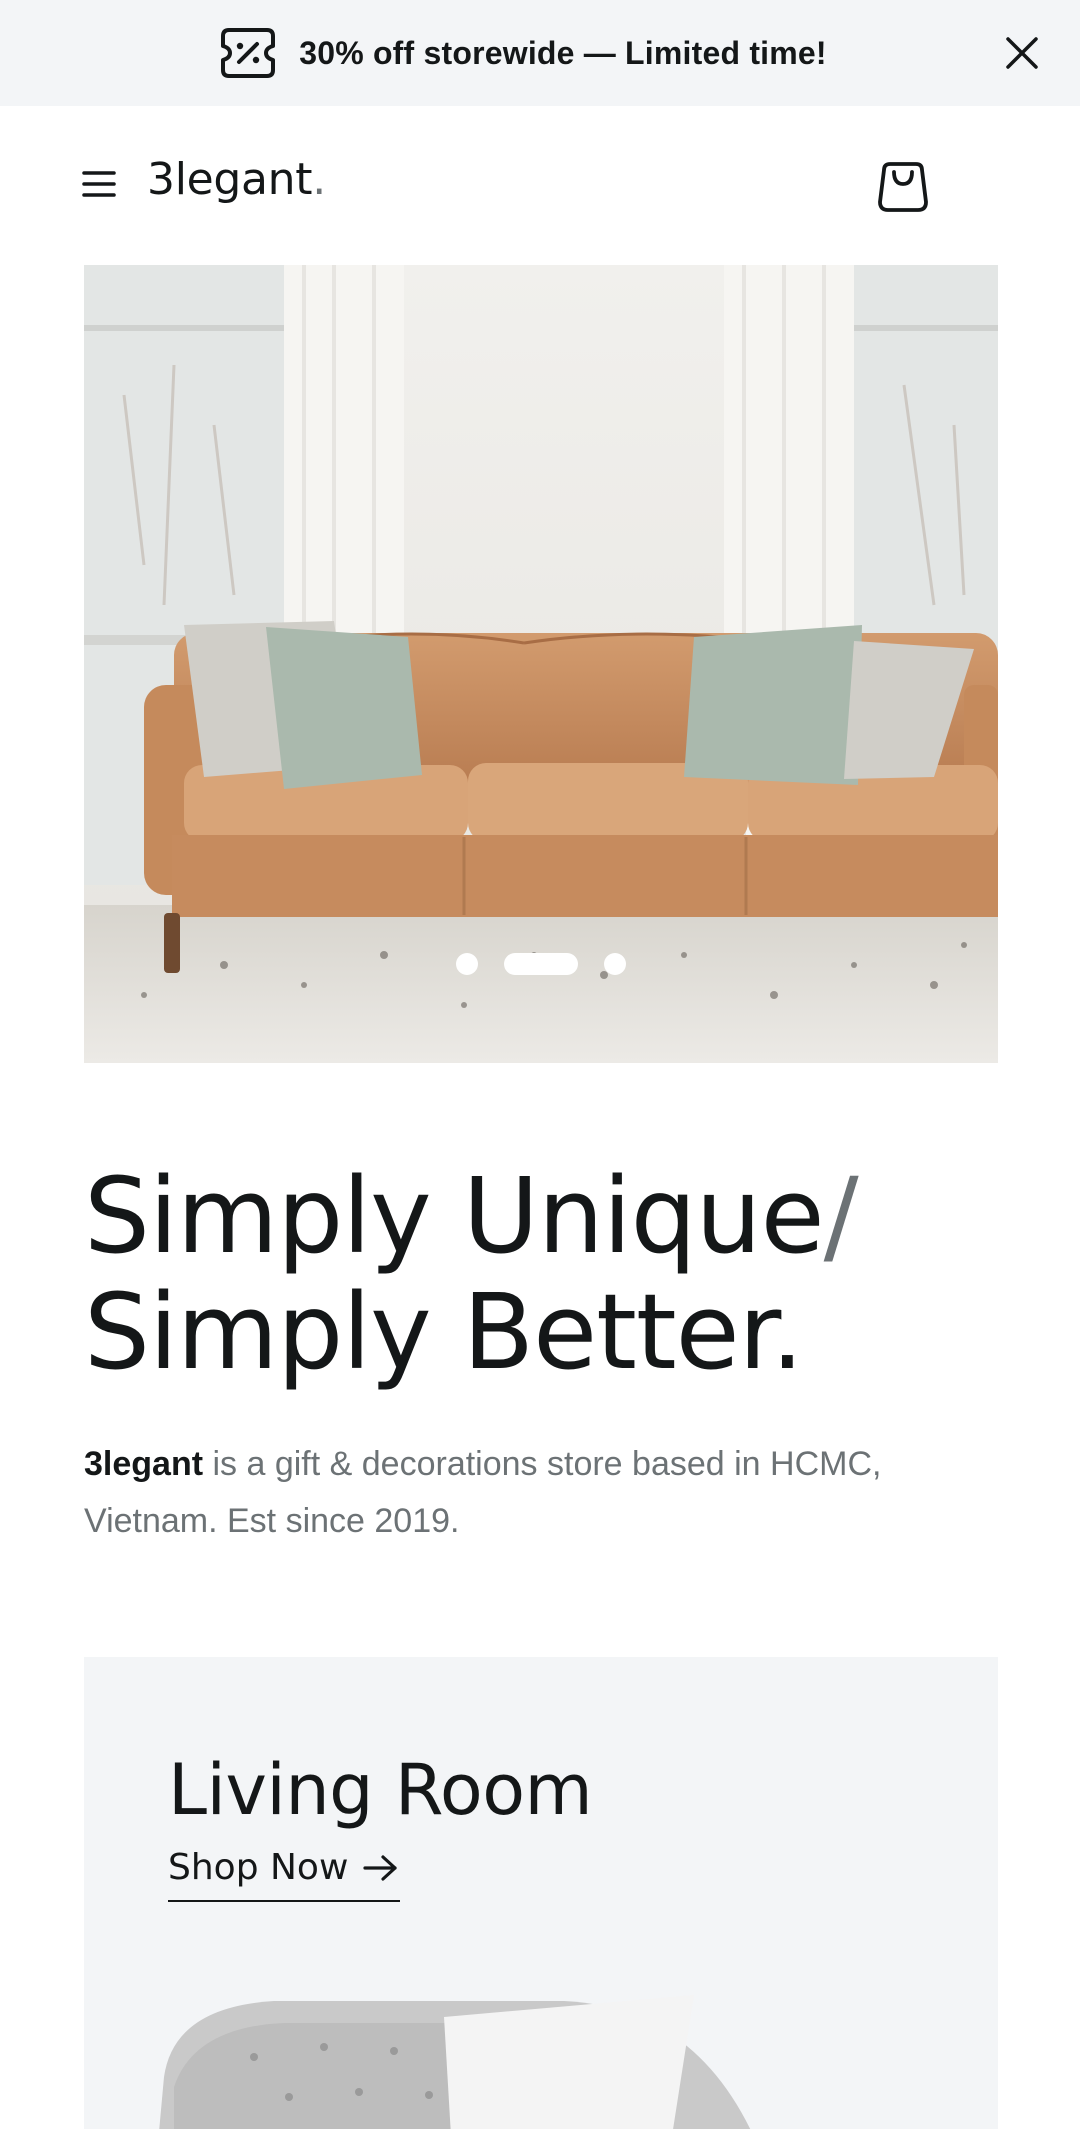 The image size is (1080, 2129). Describe the element at coordinates (258, 1867) in the screenshot. I see `shop-now-label: Shop Now` at that location.